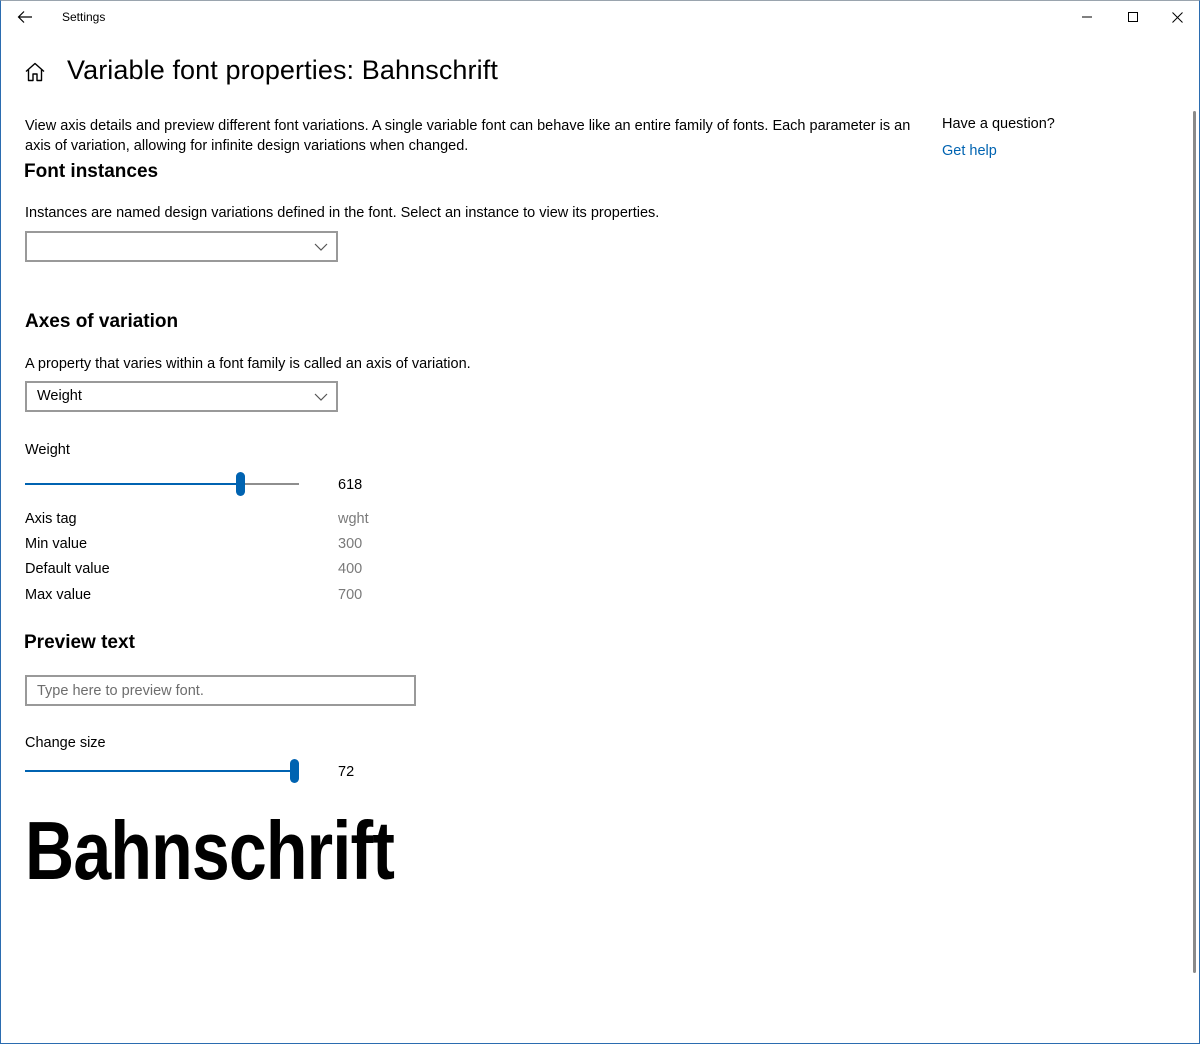  Describe the element at coordinates (350, 595) in the screenshot. I see `max-value: 700` at that location.